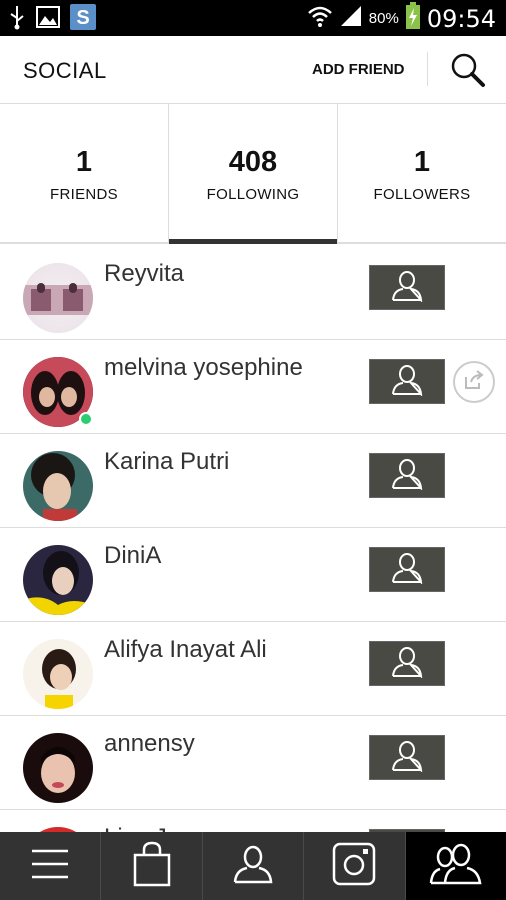 This screenshot has width=506, height=900. Describe the element at coordinates (144, 273) in the screenshot. I see `user-name: Reyvita` at that location.